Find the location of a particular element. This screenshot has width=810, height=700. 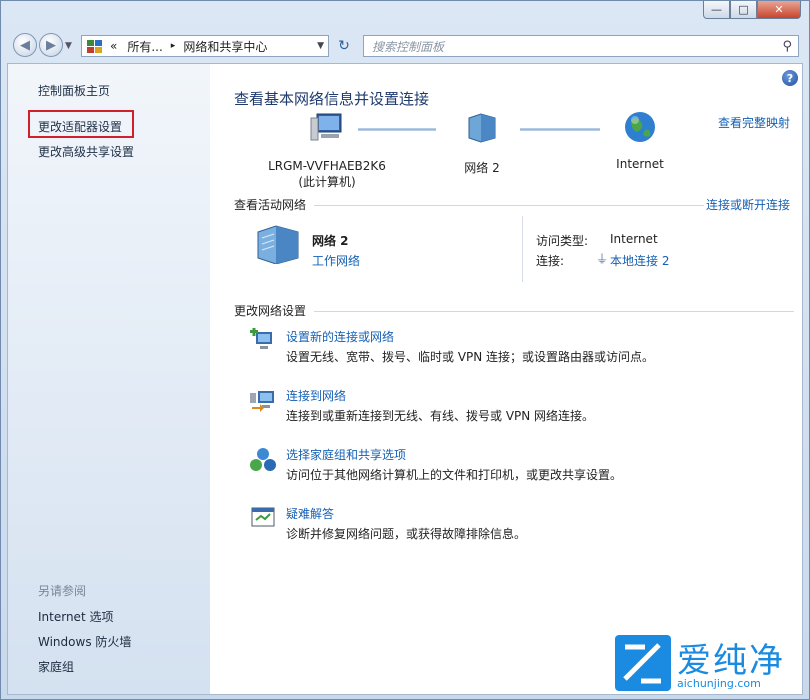

computer-icon is located at coordinates (326, 127).